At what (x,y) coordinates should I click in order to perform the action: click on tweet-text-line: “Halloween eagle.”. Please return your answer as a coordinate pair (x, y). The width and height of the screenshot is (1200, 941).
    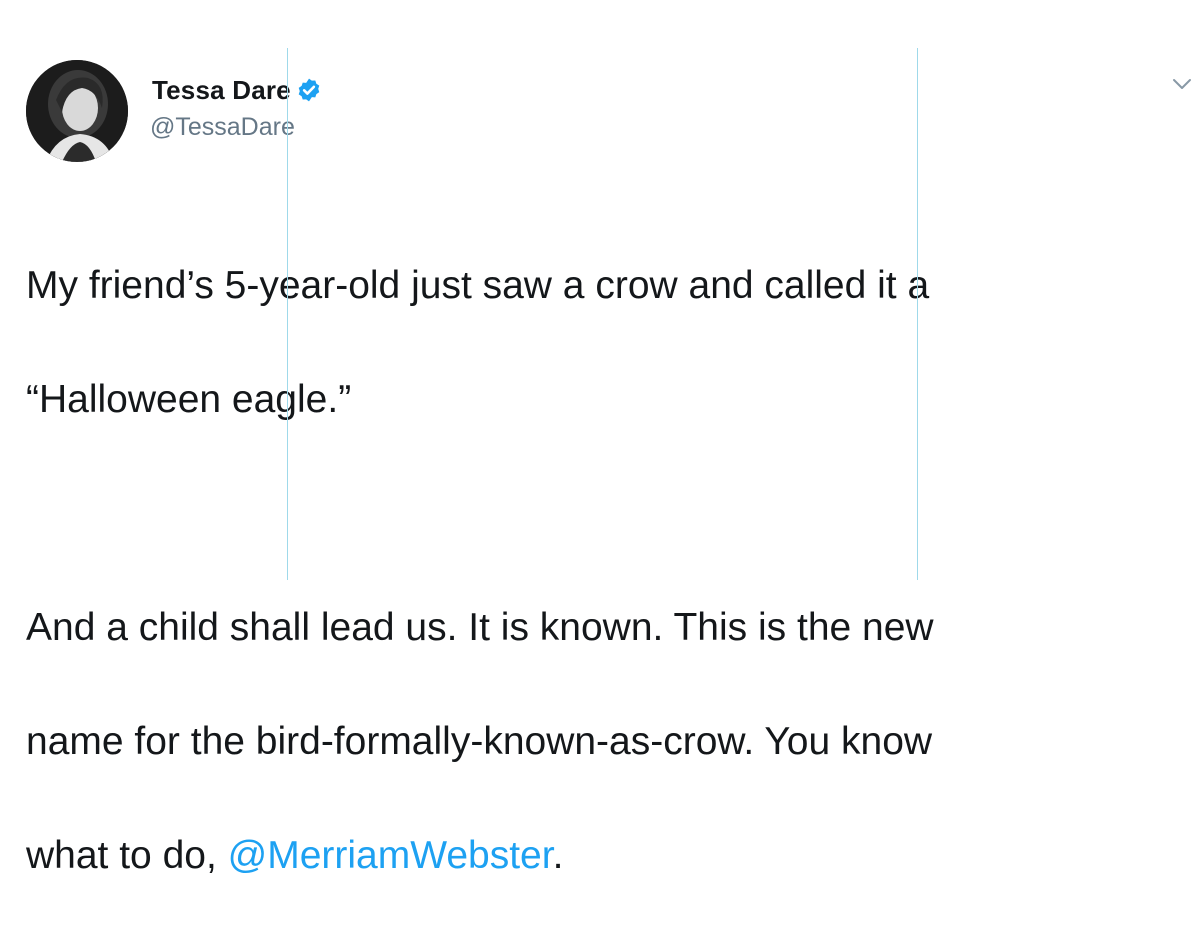
    Looking at the image, I should click on (189, 399).